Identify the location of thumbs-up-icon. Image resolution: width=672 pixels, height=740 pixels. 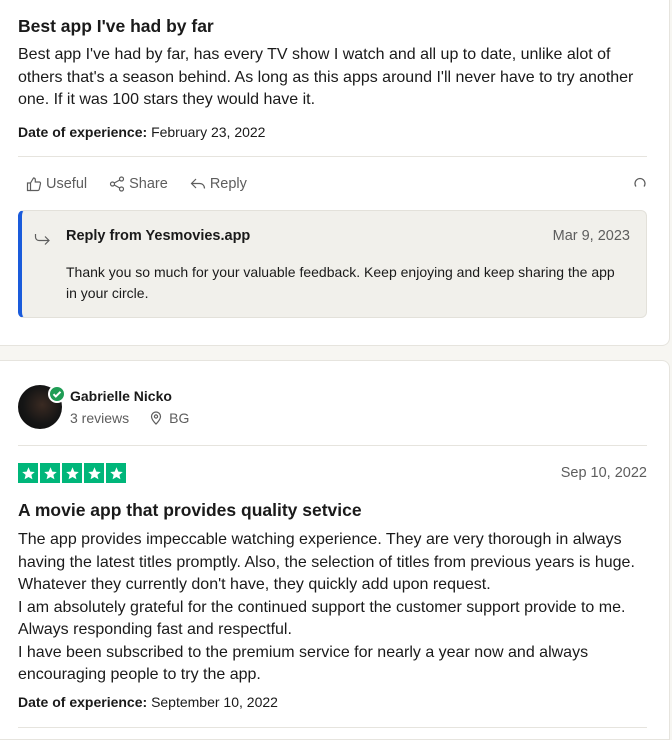
(34, 184).